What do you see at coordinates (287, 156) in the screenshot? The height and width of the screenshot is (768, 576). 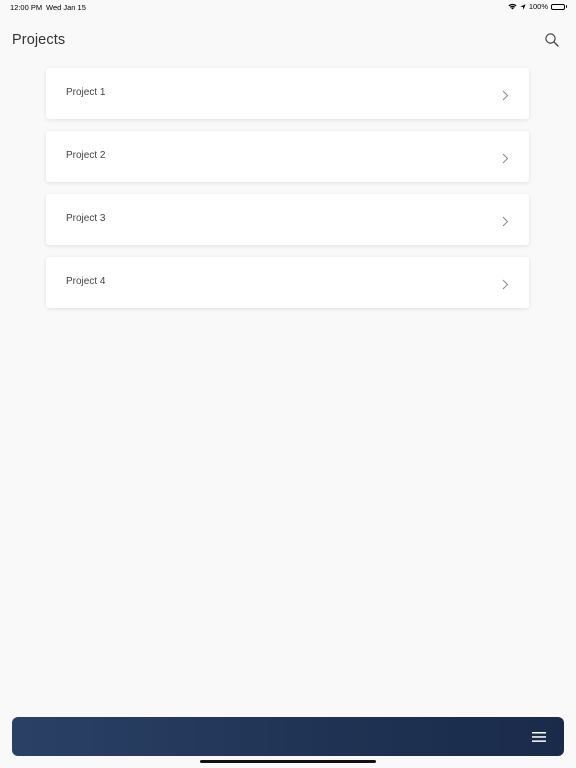 I see `project-item: Project 2` at bounding box center [287, 156].